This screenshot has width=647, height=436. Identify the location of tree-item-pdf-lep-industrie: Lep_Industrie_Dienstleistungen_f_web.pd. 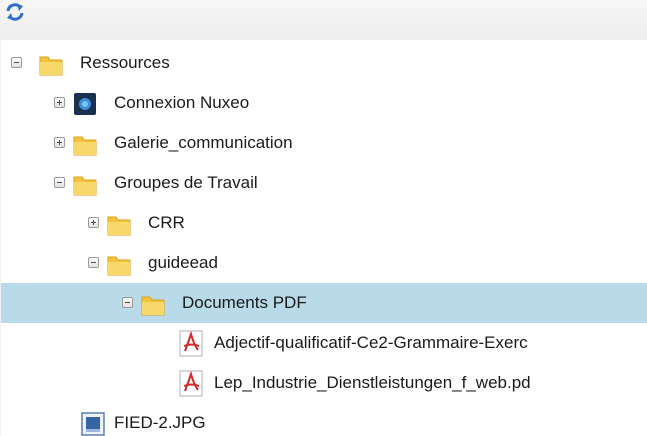
(324, 383).